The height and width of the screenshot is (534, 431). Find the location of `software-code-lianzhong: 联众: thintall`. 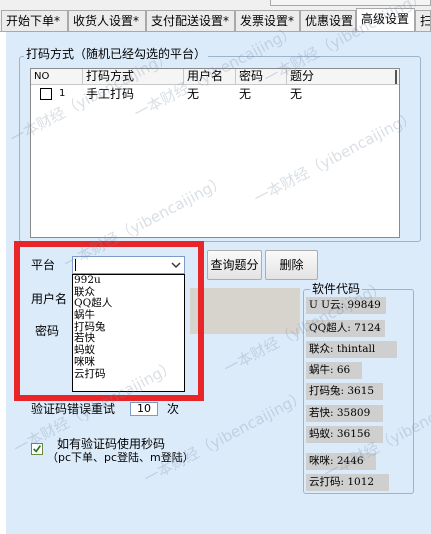

software-code-lianzhong: 联众: thintall is located at coordinates (351, 349).